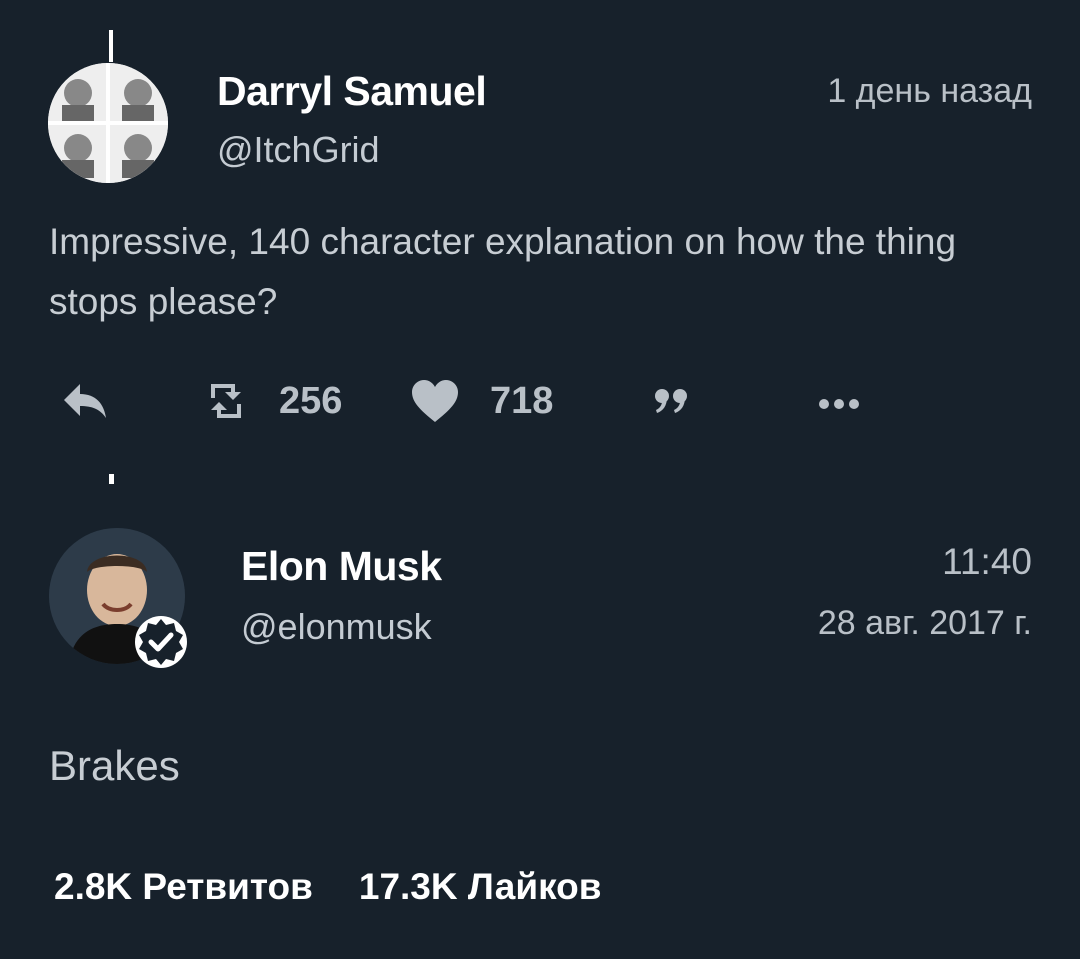 This screenshot has width=1080, height=959. I want to click on tweet-time: 11:40, so click(987, 561).